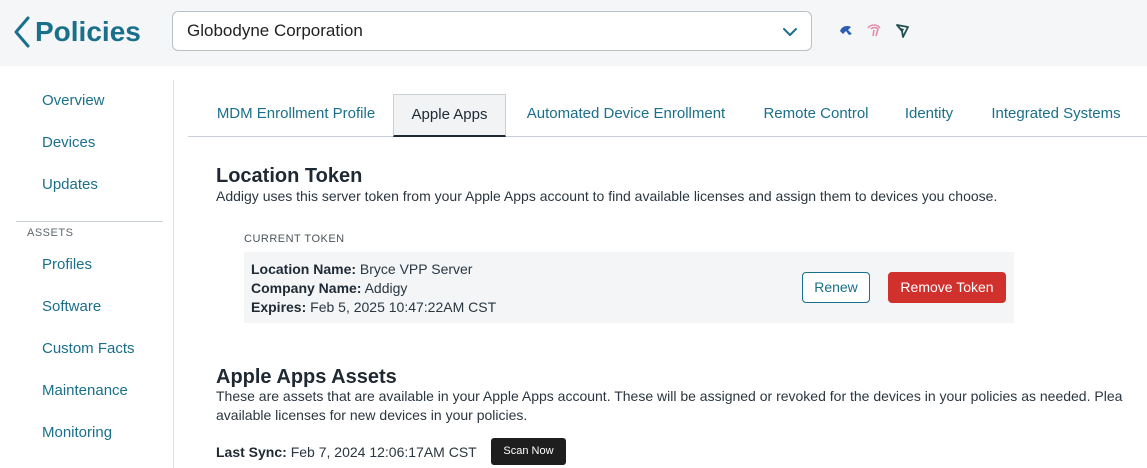 The width and height of the screenshot is (1147, 468). Describe the element at coordinates (275, 30) in the screenshot. I see `organization-select-value: Globodyne Corporation` at that location.